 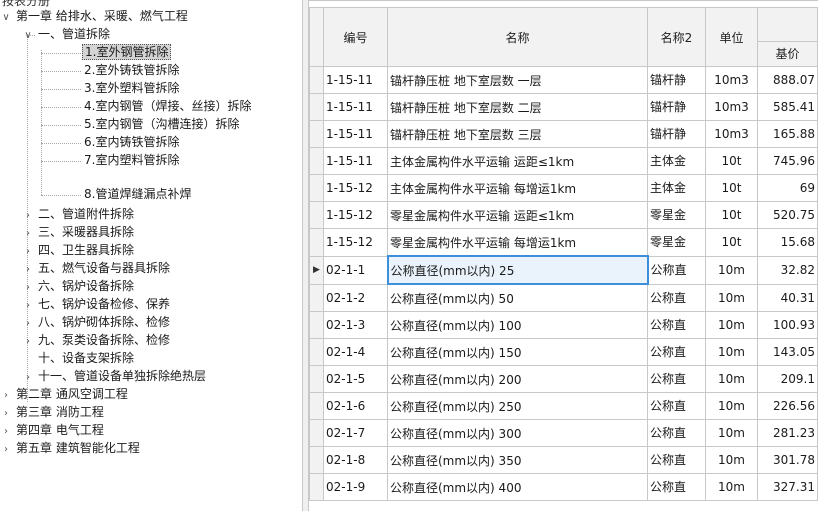 I want to click on table-row: 02-1-6 公称直径(mm以内) 250 公称直 10m 226.56, so click(x=563, y=406).